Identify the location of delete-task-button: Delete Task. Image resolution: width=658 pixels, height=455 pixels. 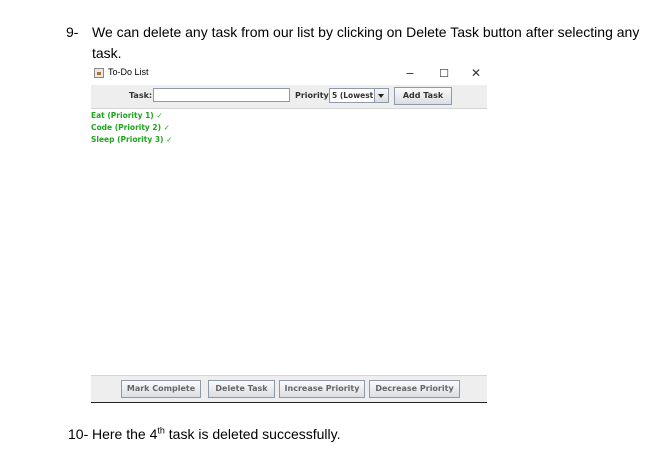
(241, 389).